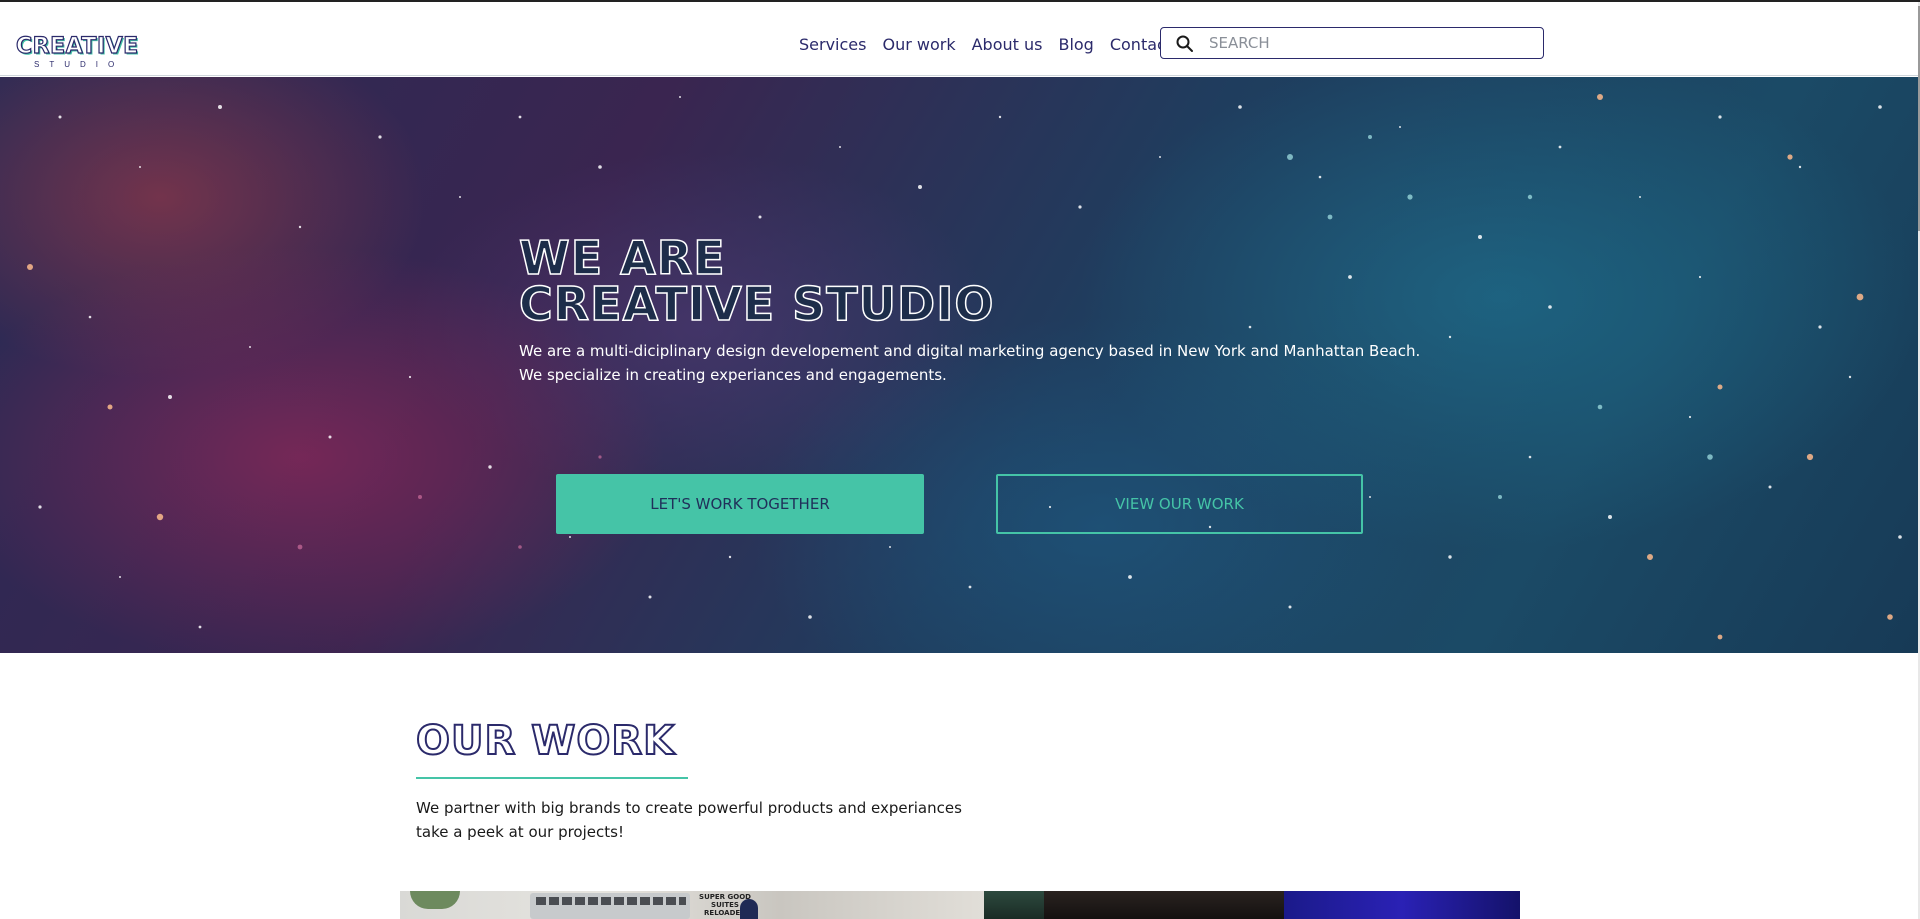 This screenshot has width=1920, height=919. Describe the element at coordinates (1014, 905) in the screenshot. I see `project-thumbnail-green` at that location.